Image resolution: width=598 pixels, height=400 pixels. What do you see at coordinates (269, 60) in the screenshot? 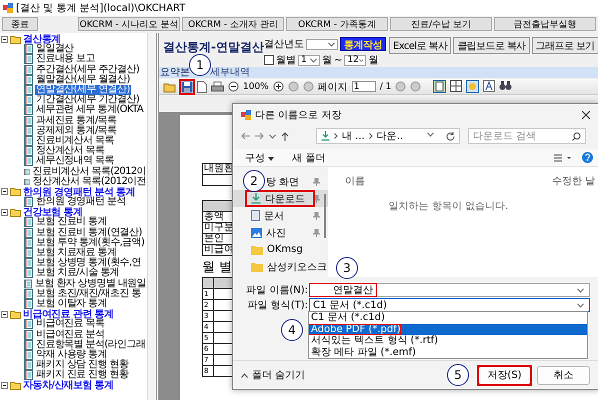
I see `monthly-checkbox` at bounding box center [269, 60].